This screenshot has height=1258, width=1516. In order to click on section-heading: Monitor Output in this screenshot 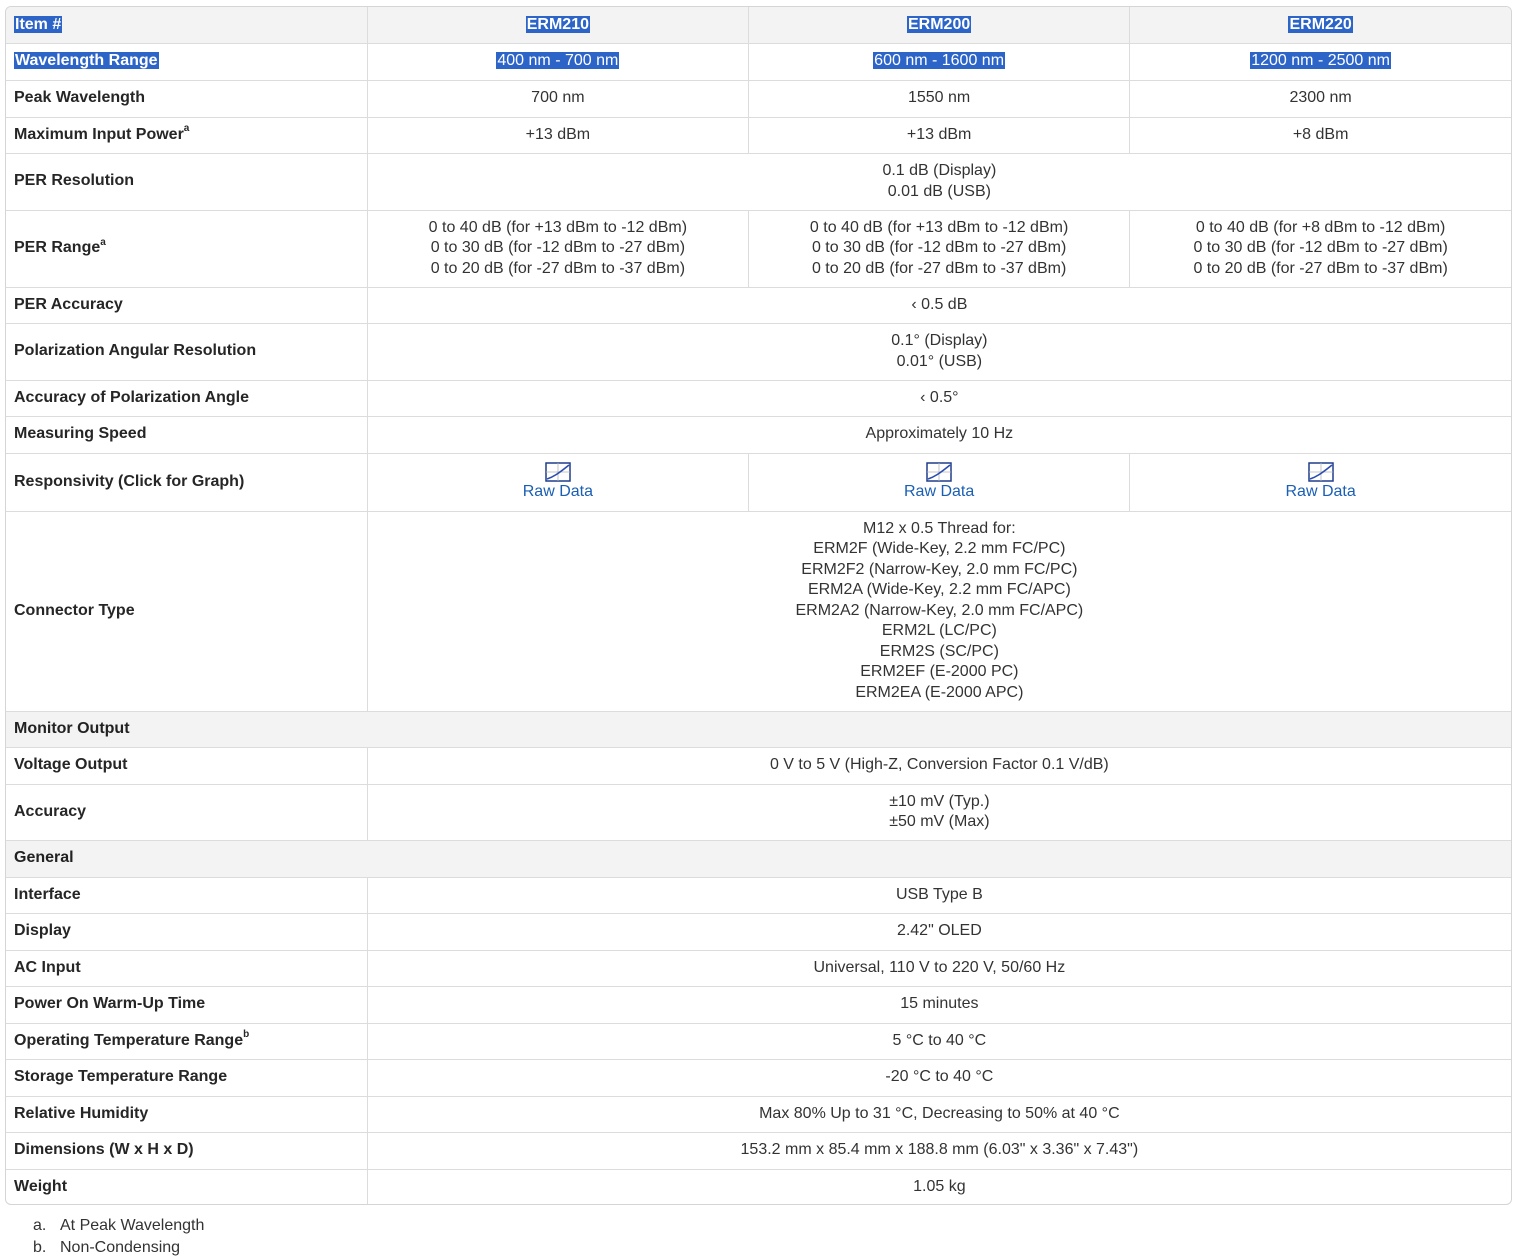, I will do `click(758, 729)`.